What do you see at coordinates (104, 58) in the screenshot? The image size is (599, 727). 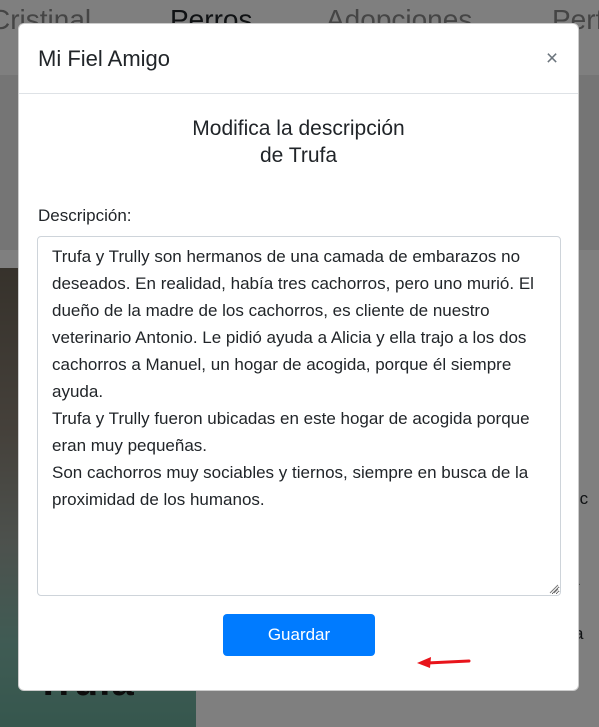 I see `modal-title: Mi Fiel Amigo` at bounding box center [104, 58].